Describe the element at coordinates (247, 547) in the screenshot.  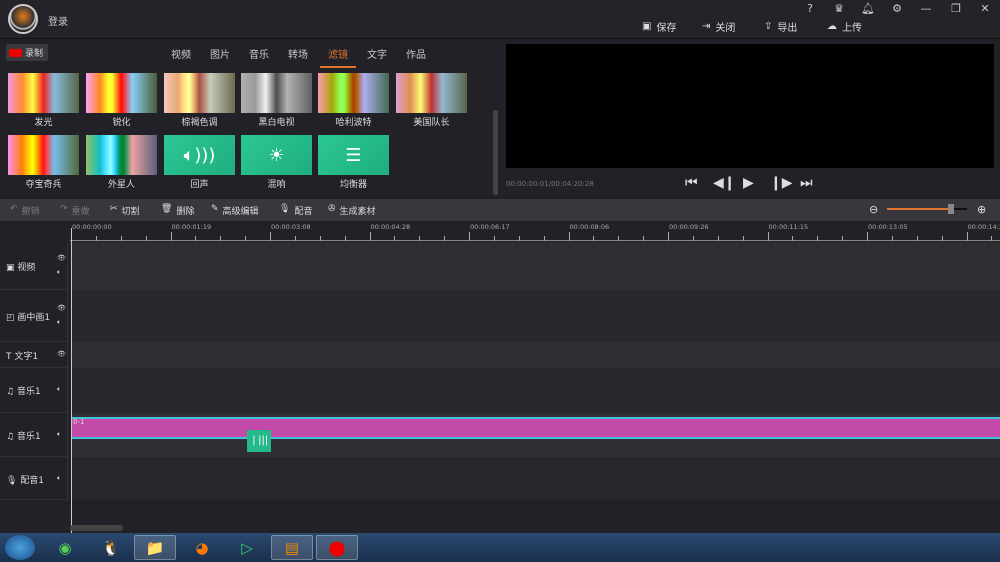
I see `media-player-icon: ▷` at that location.